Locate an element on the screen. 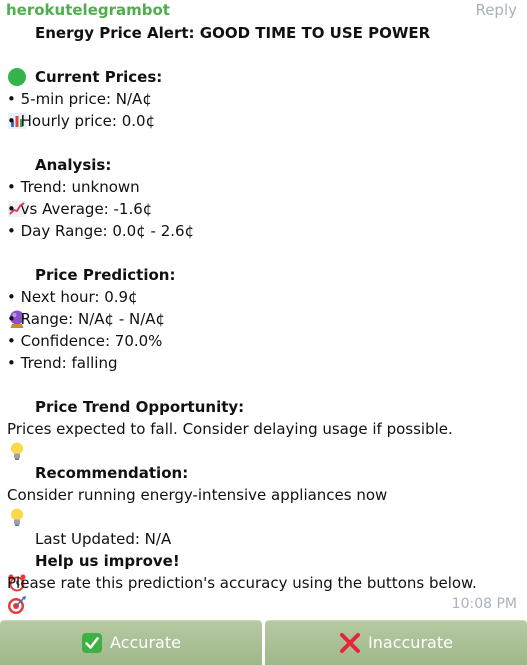  inaccurate-button: Inaccurate is located at coordinates (396, 642).